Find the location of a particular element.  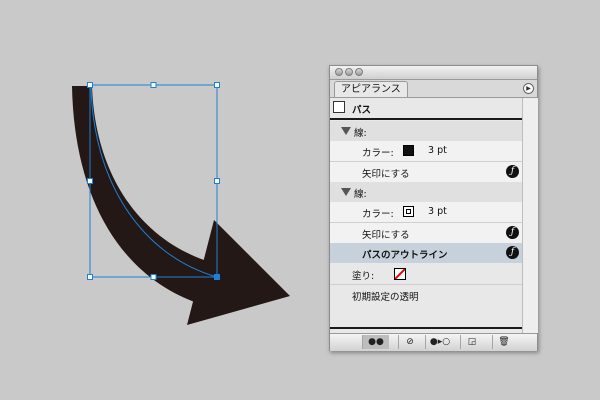

handle-top-left is located at coordinates (90, 85).